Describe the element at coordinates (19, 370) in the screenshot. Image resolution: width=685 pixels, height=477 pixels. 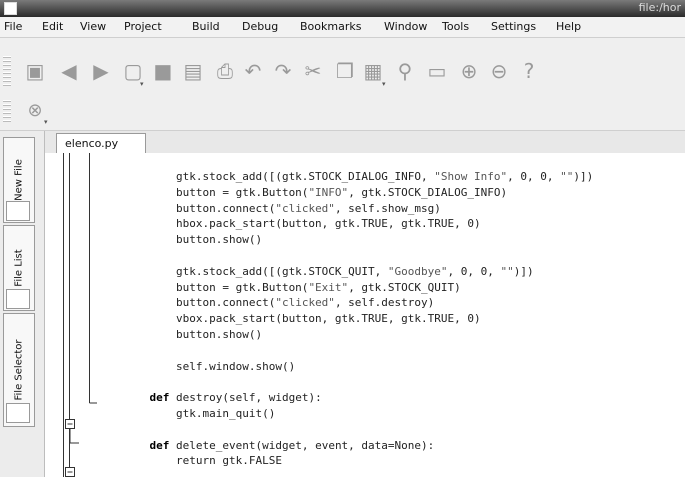
I see `tab-label: File Selector` at that location.